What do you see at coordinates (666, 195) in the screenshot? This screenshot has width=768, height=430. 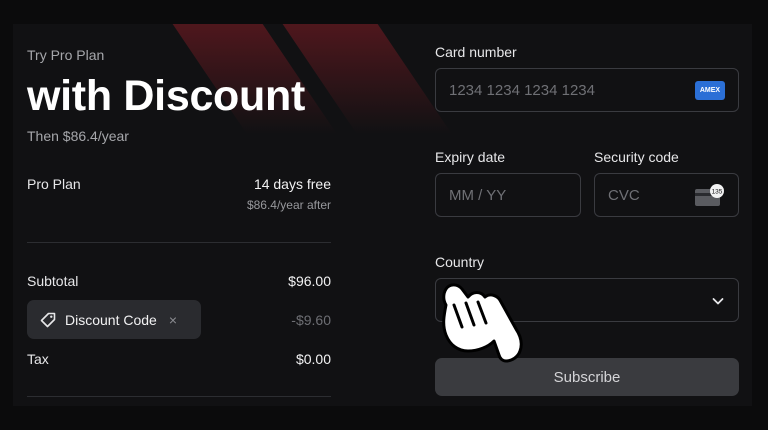 I see `security-code-input: CVC 135` at bounding box center [666, 195].